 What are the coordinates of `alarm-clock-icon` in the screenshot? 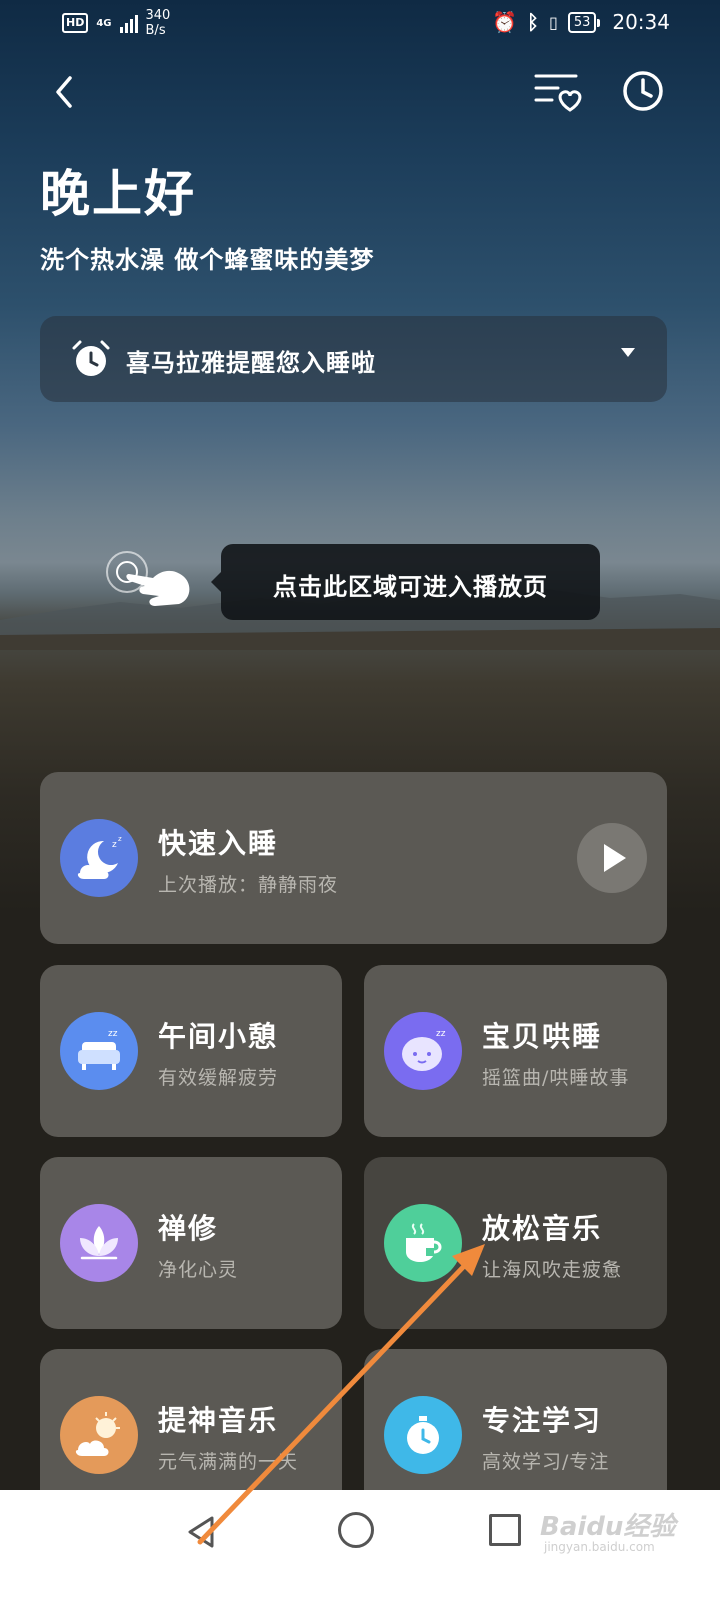 It's located at (91, 358).